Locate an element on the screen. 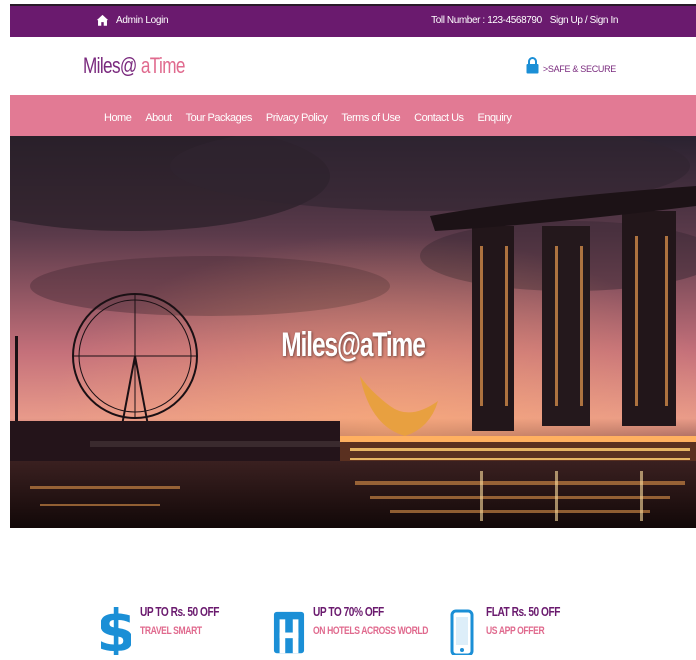  logo-text-primary: Miles@ is located at coordinates (110, 65).